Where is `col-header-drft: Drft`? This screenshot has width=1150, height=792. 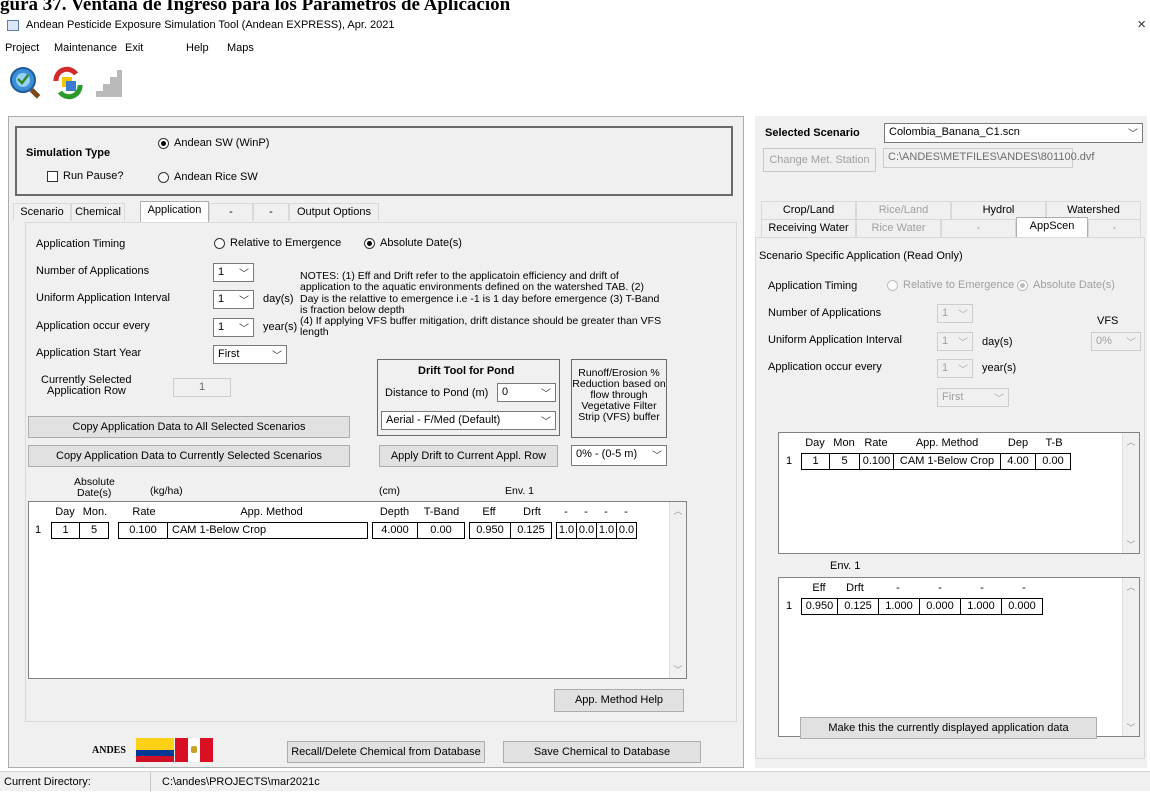 col-header-drft: Drft is located at coordinates (532, 512).